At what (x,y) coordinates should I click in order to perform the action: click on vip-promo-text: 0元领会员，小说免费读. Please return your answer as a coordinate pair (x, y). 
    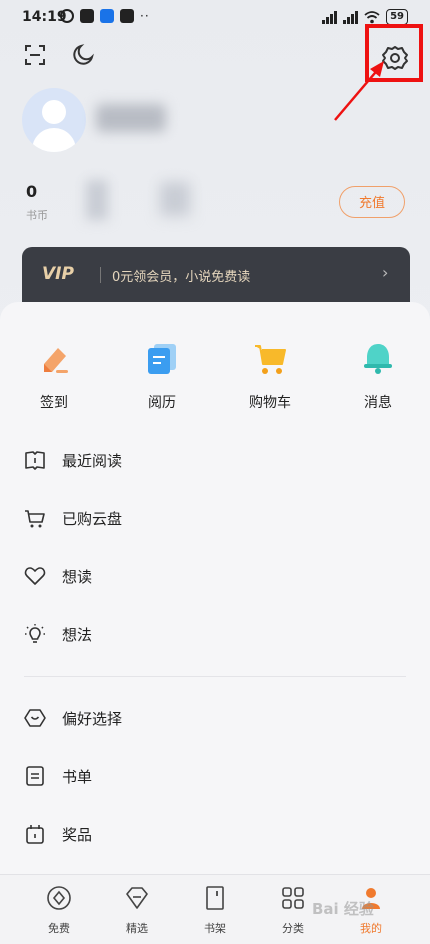
    Looking at the image, I should click on (181, 277).